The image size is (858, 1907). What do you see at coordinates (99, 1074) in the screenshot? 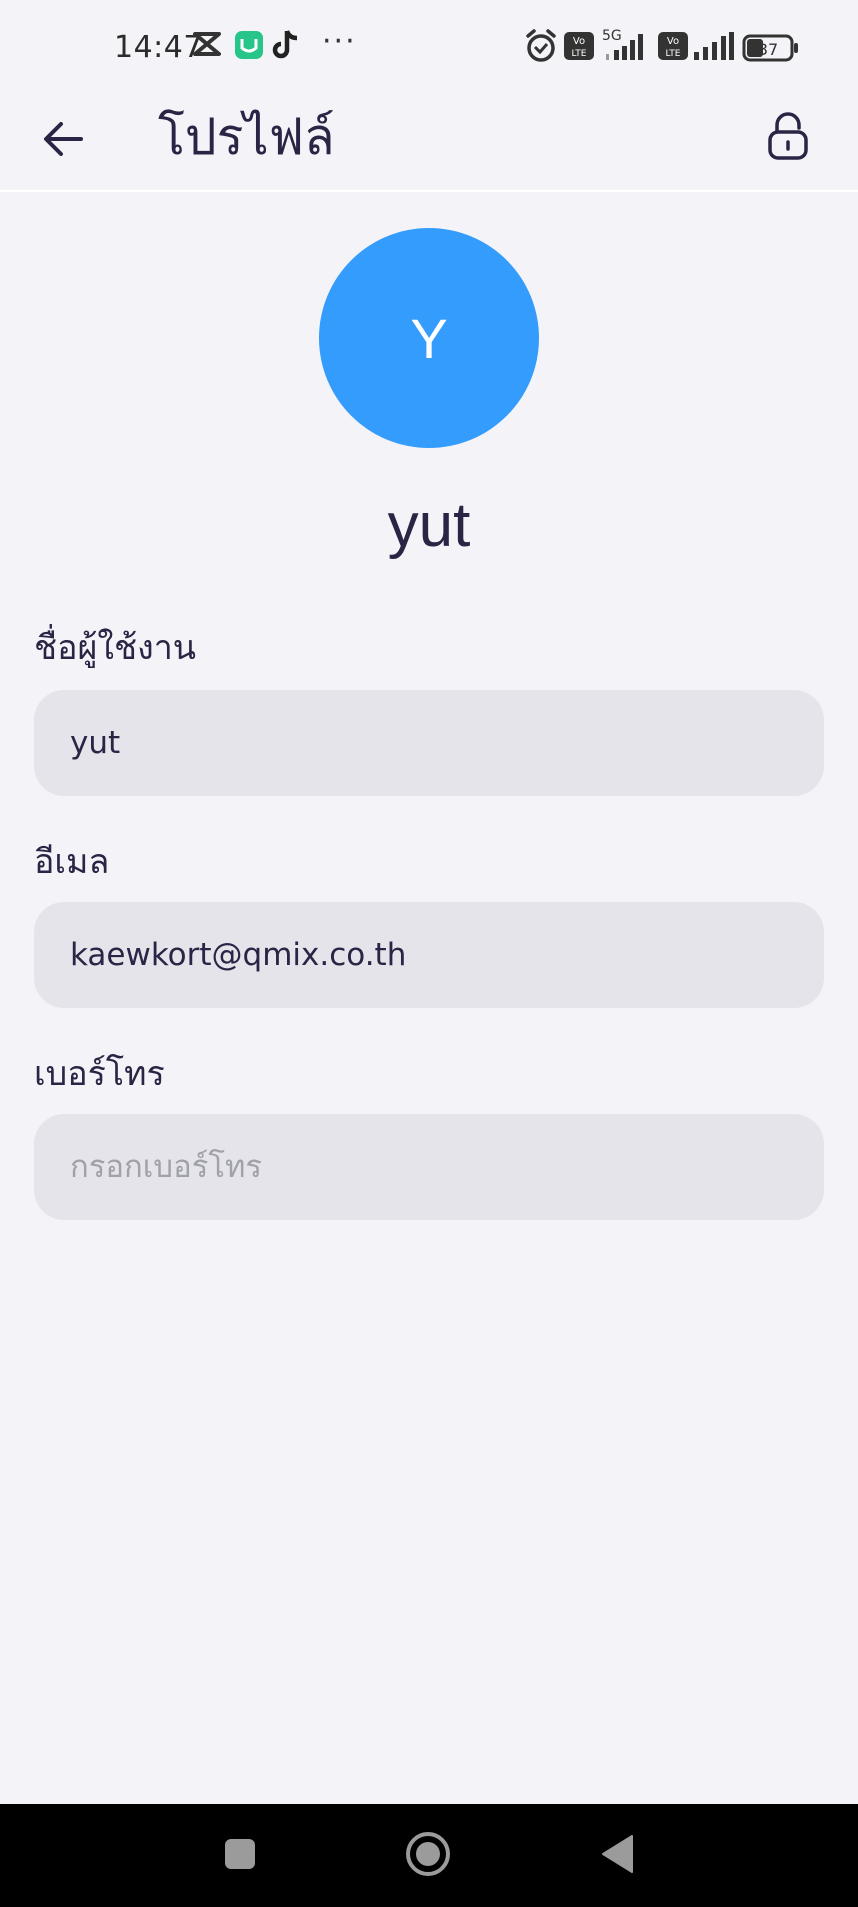
I see `phone-label: เบอร์โทร` at bounding box center [99, 1074].